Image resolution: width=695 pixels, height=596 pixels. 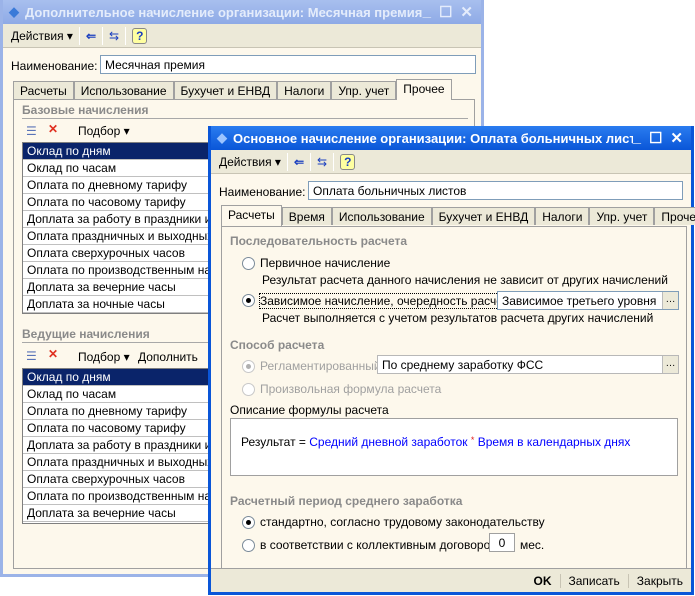 What do you see at coordinates (325, 263) in the screenshot?
I see `primary-label: Первичное начисление` at bounding box center [325, 263].